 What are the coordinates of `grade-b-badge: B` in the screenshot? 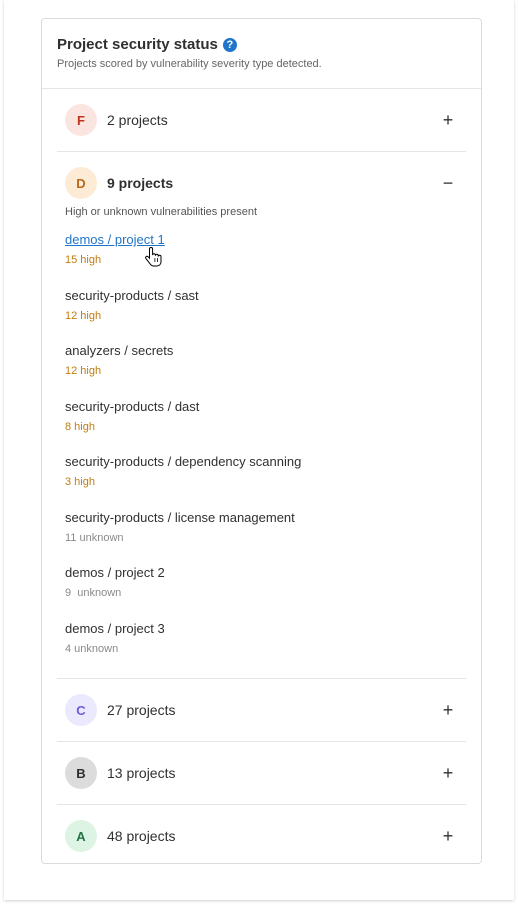 It's located at (81, 773).